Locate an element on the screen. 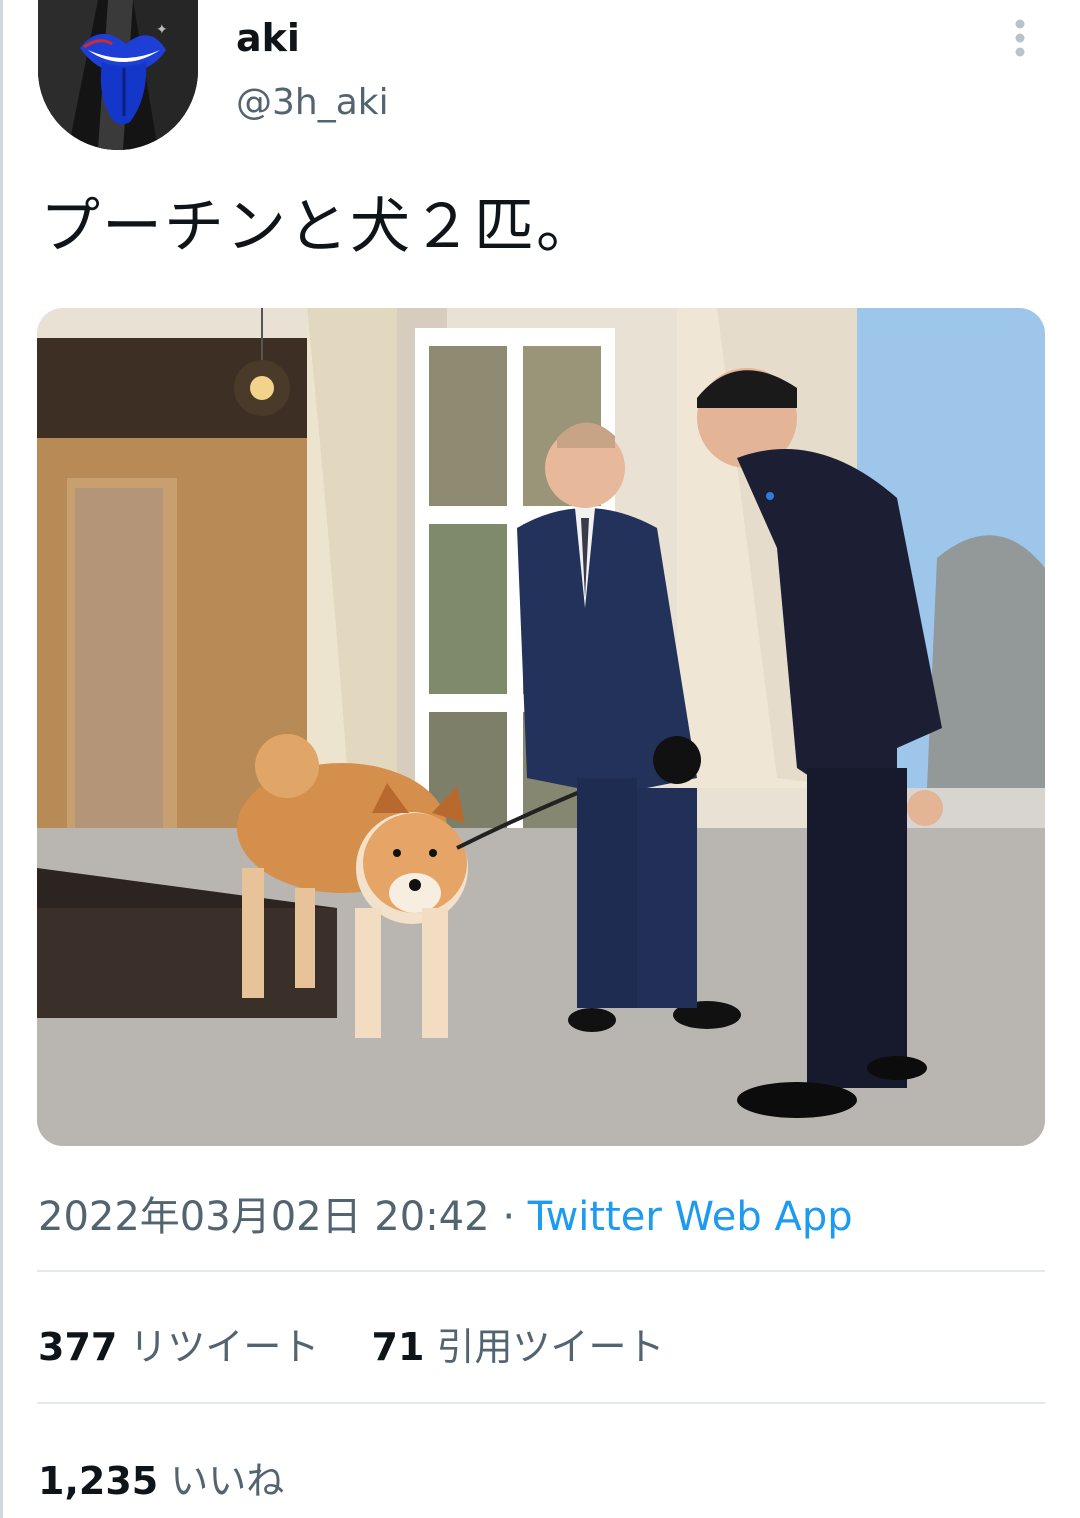 The height and width of the screenshot is (1518, 1080). likes-label: いいね is located at coordinates (227, 1481).